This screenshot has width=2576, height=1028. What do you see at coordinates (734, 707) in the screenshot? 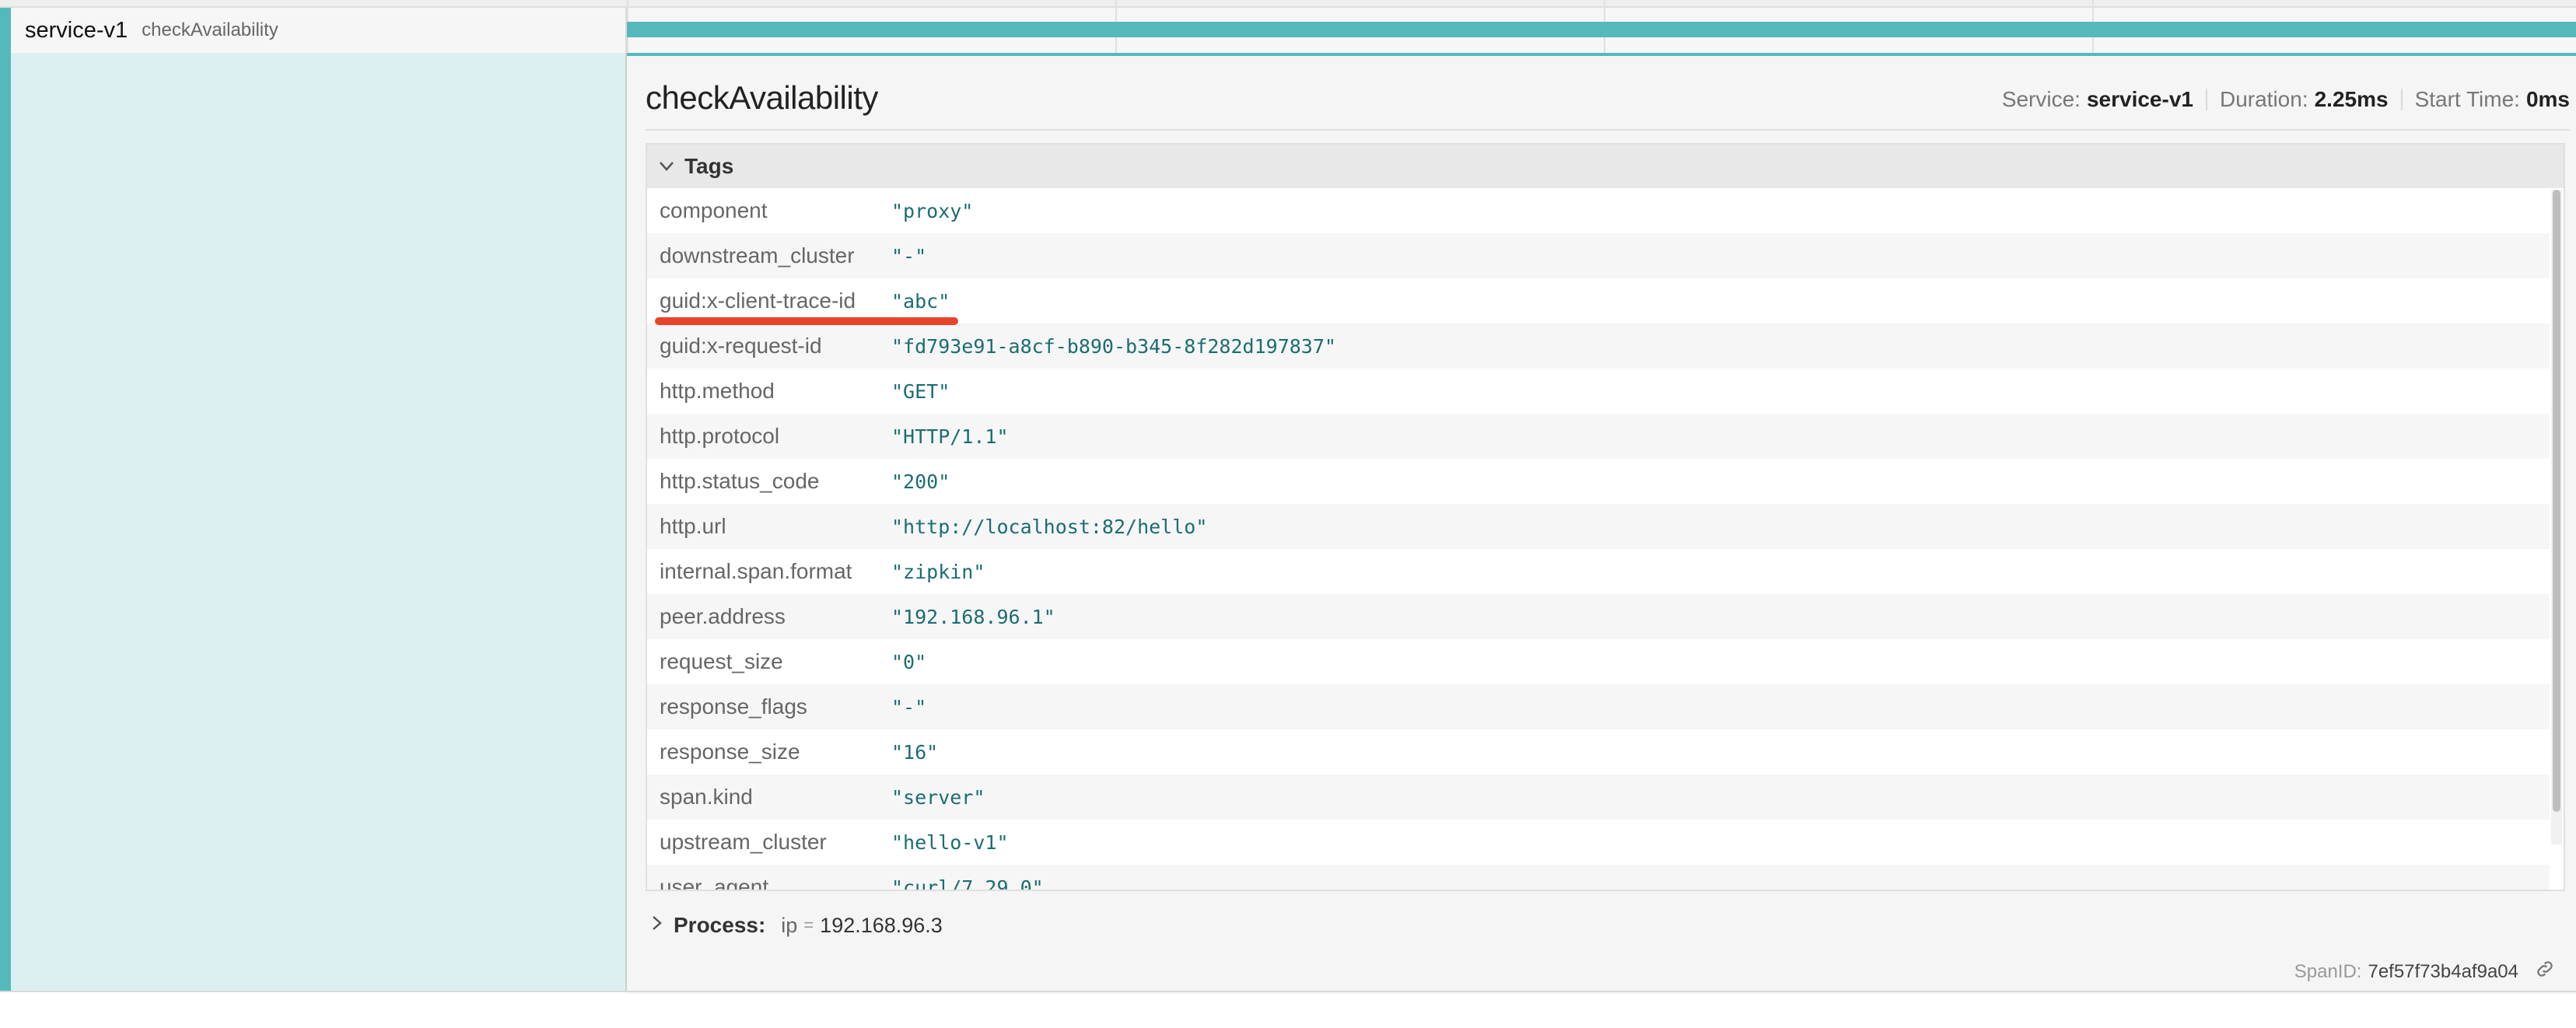
I see `tag-key: response_flags` at bounding box center [734, 707].